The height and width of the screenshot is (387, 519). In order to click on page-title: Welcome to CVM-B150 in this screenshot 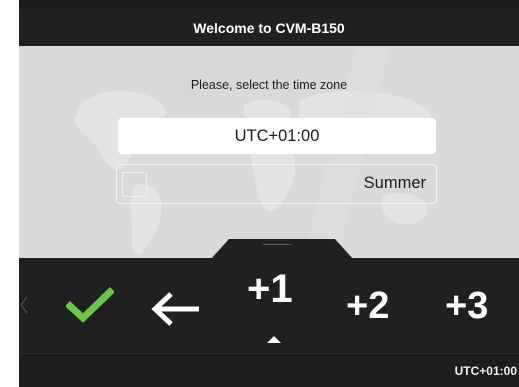, I will do `click(269, 27)`.